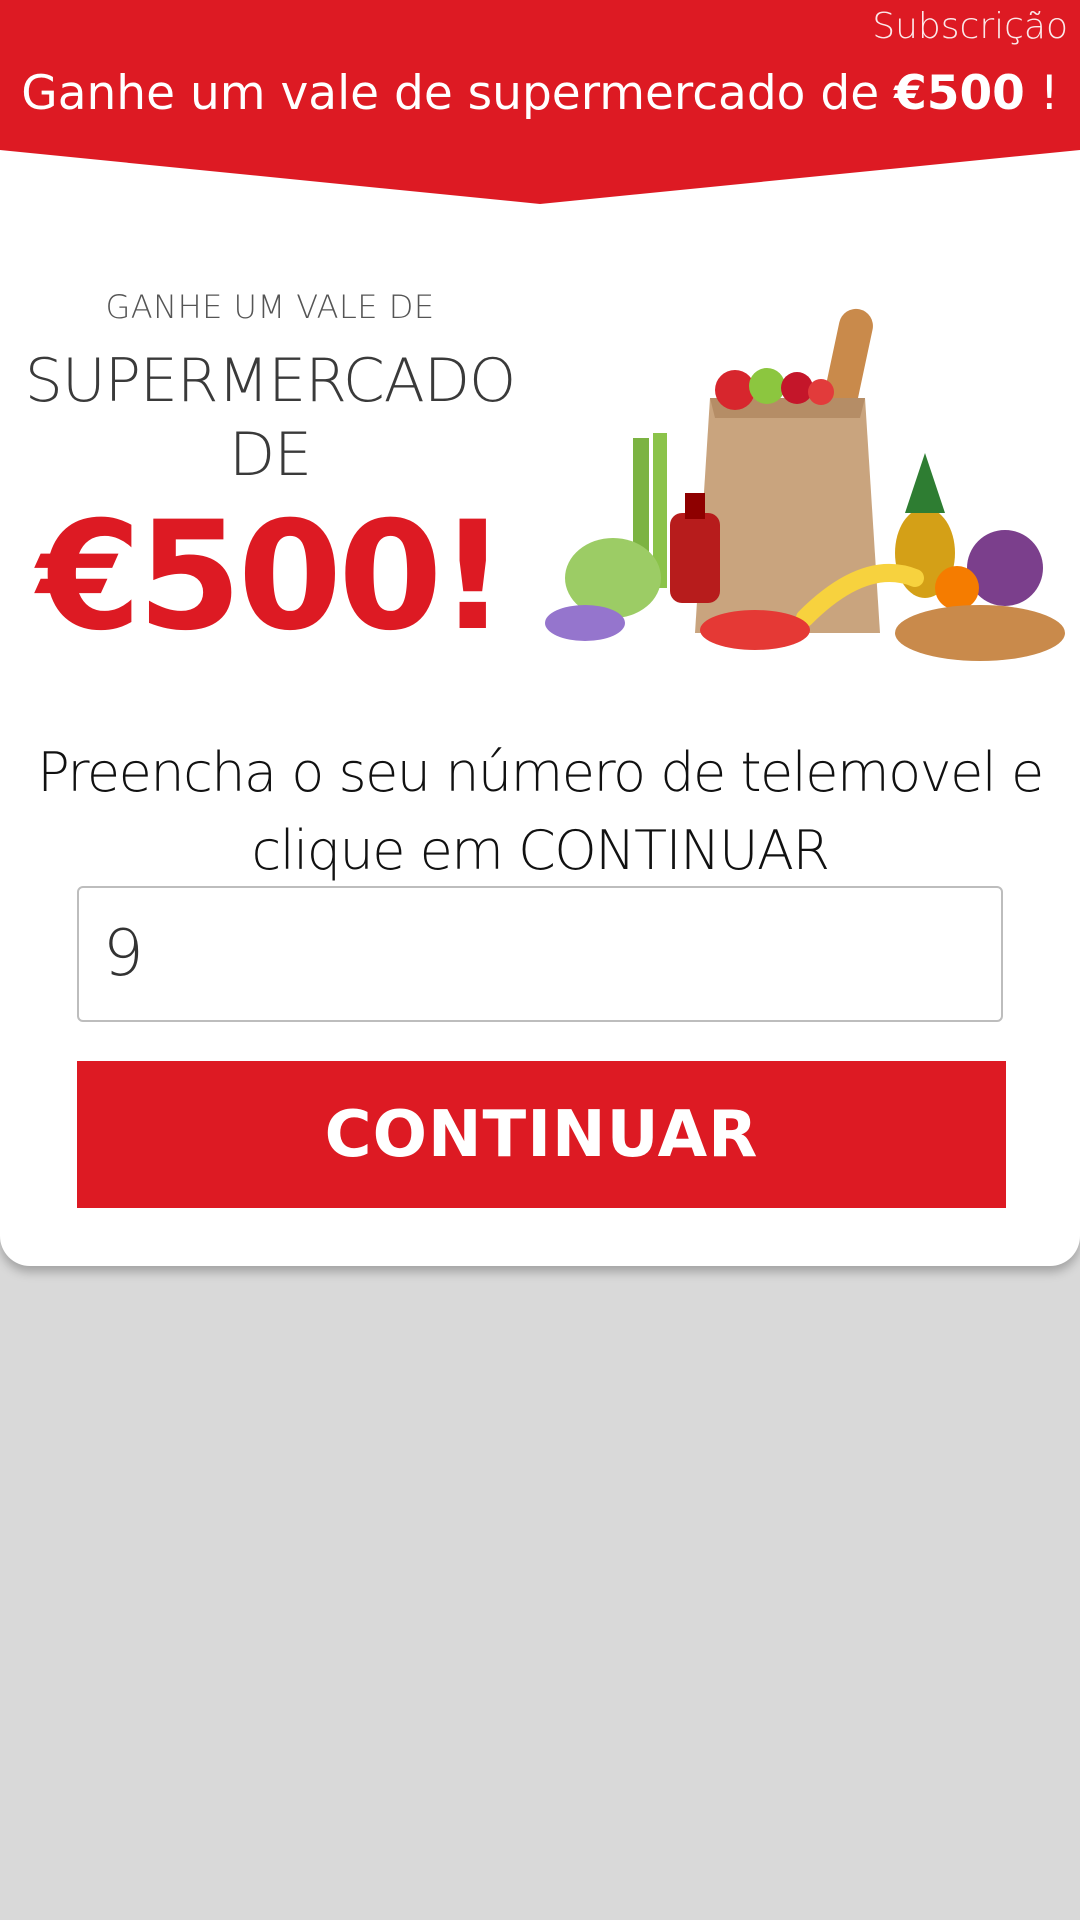  I want to click on banner-headline-amount: €500, so click(959, 93).